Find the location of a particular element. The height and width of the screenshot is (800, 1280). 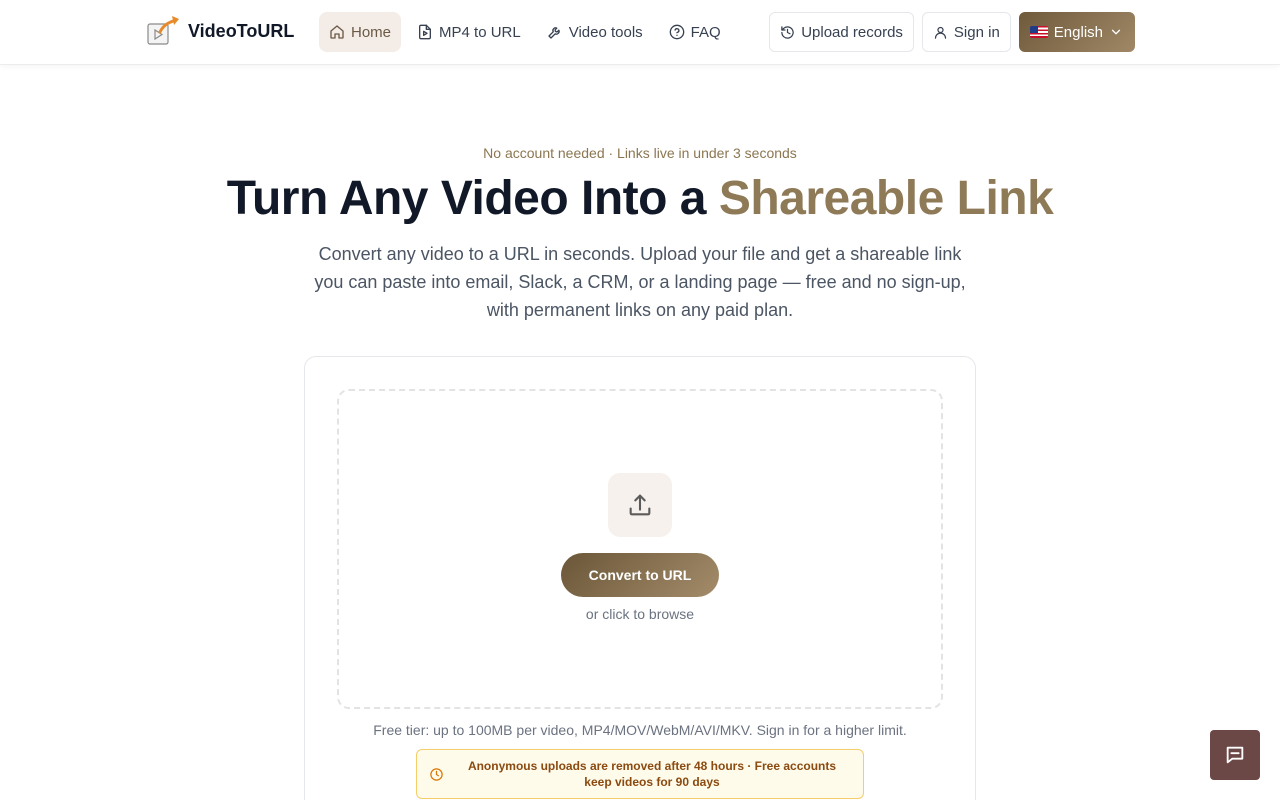

language-label: English is located at coordinates (1078, 32).